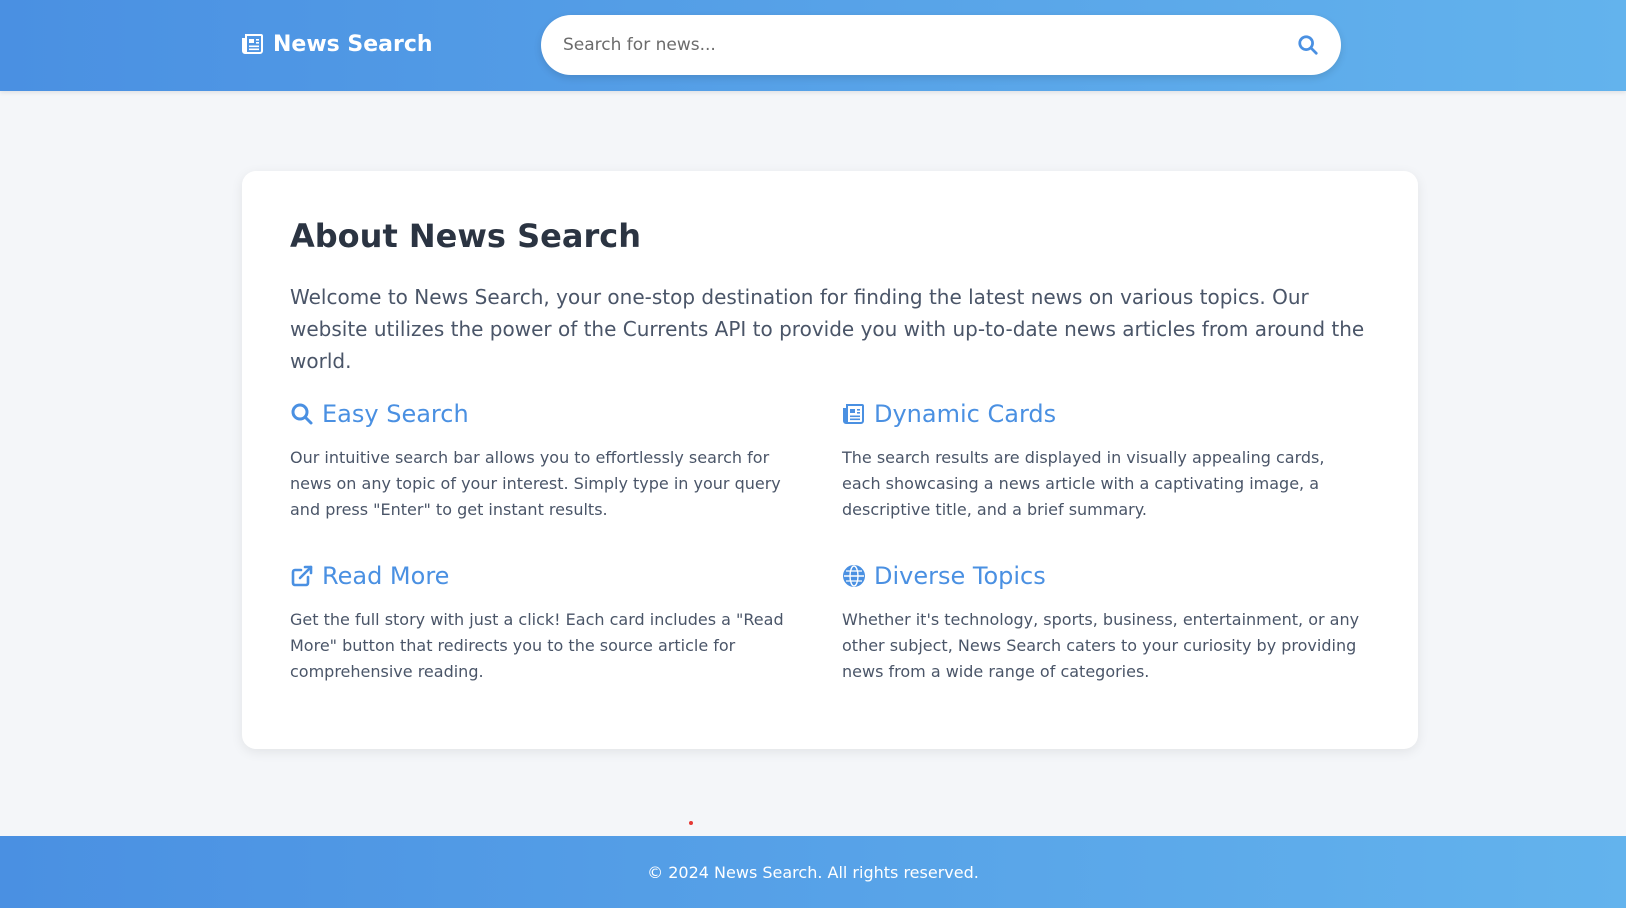 The width and height of the screenshot is (1626, 908). I want to click on site-footer: © 2024 News Search. All rights reserved., so click(813, 872).